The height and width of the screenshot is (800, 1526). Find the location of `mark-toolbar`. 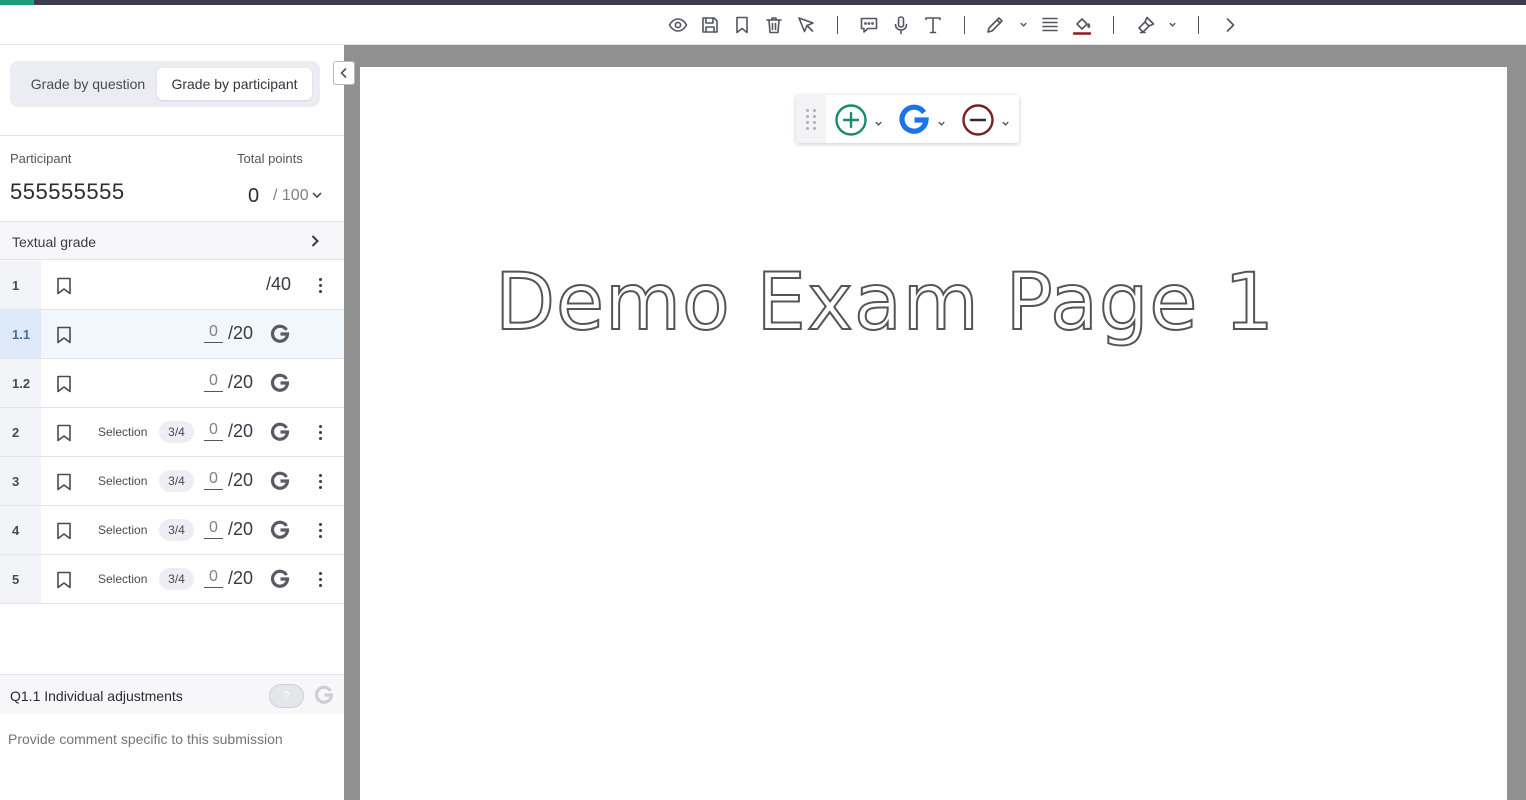

mark-toolbar is located at coordinates (907, 119).